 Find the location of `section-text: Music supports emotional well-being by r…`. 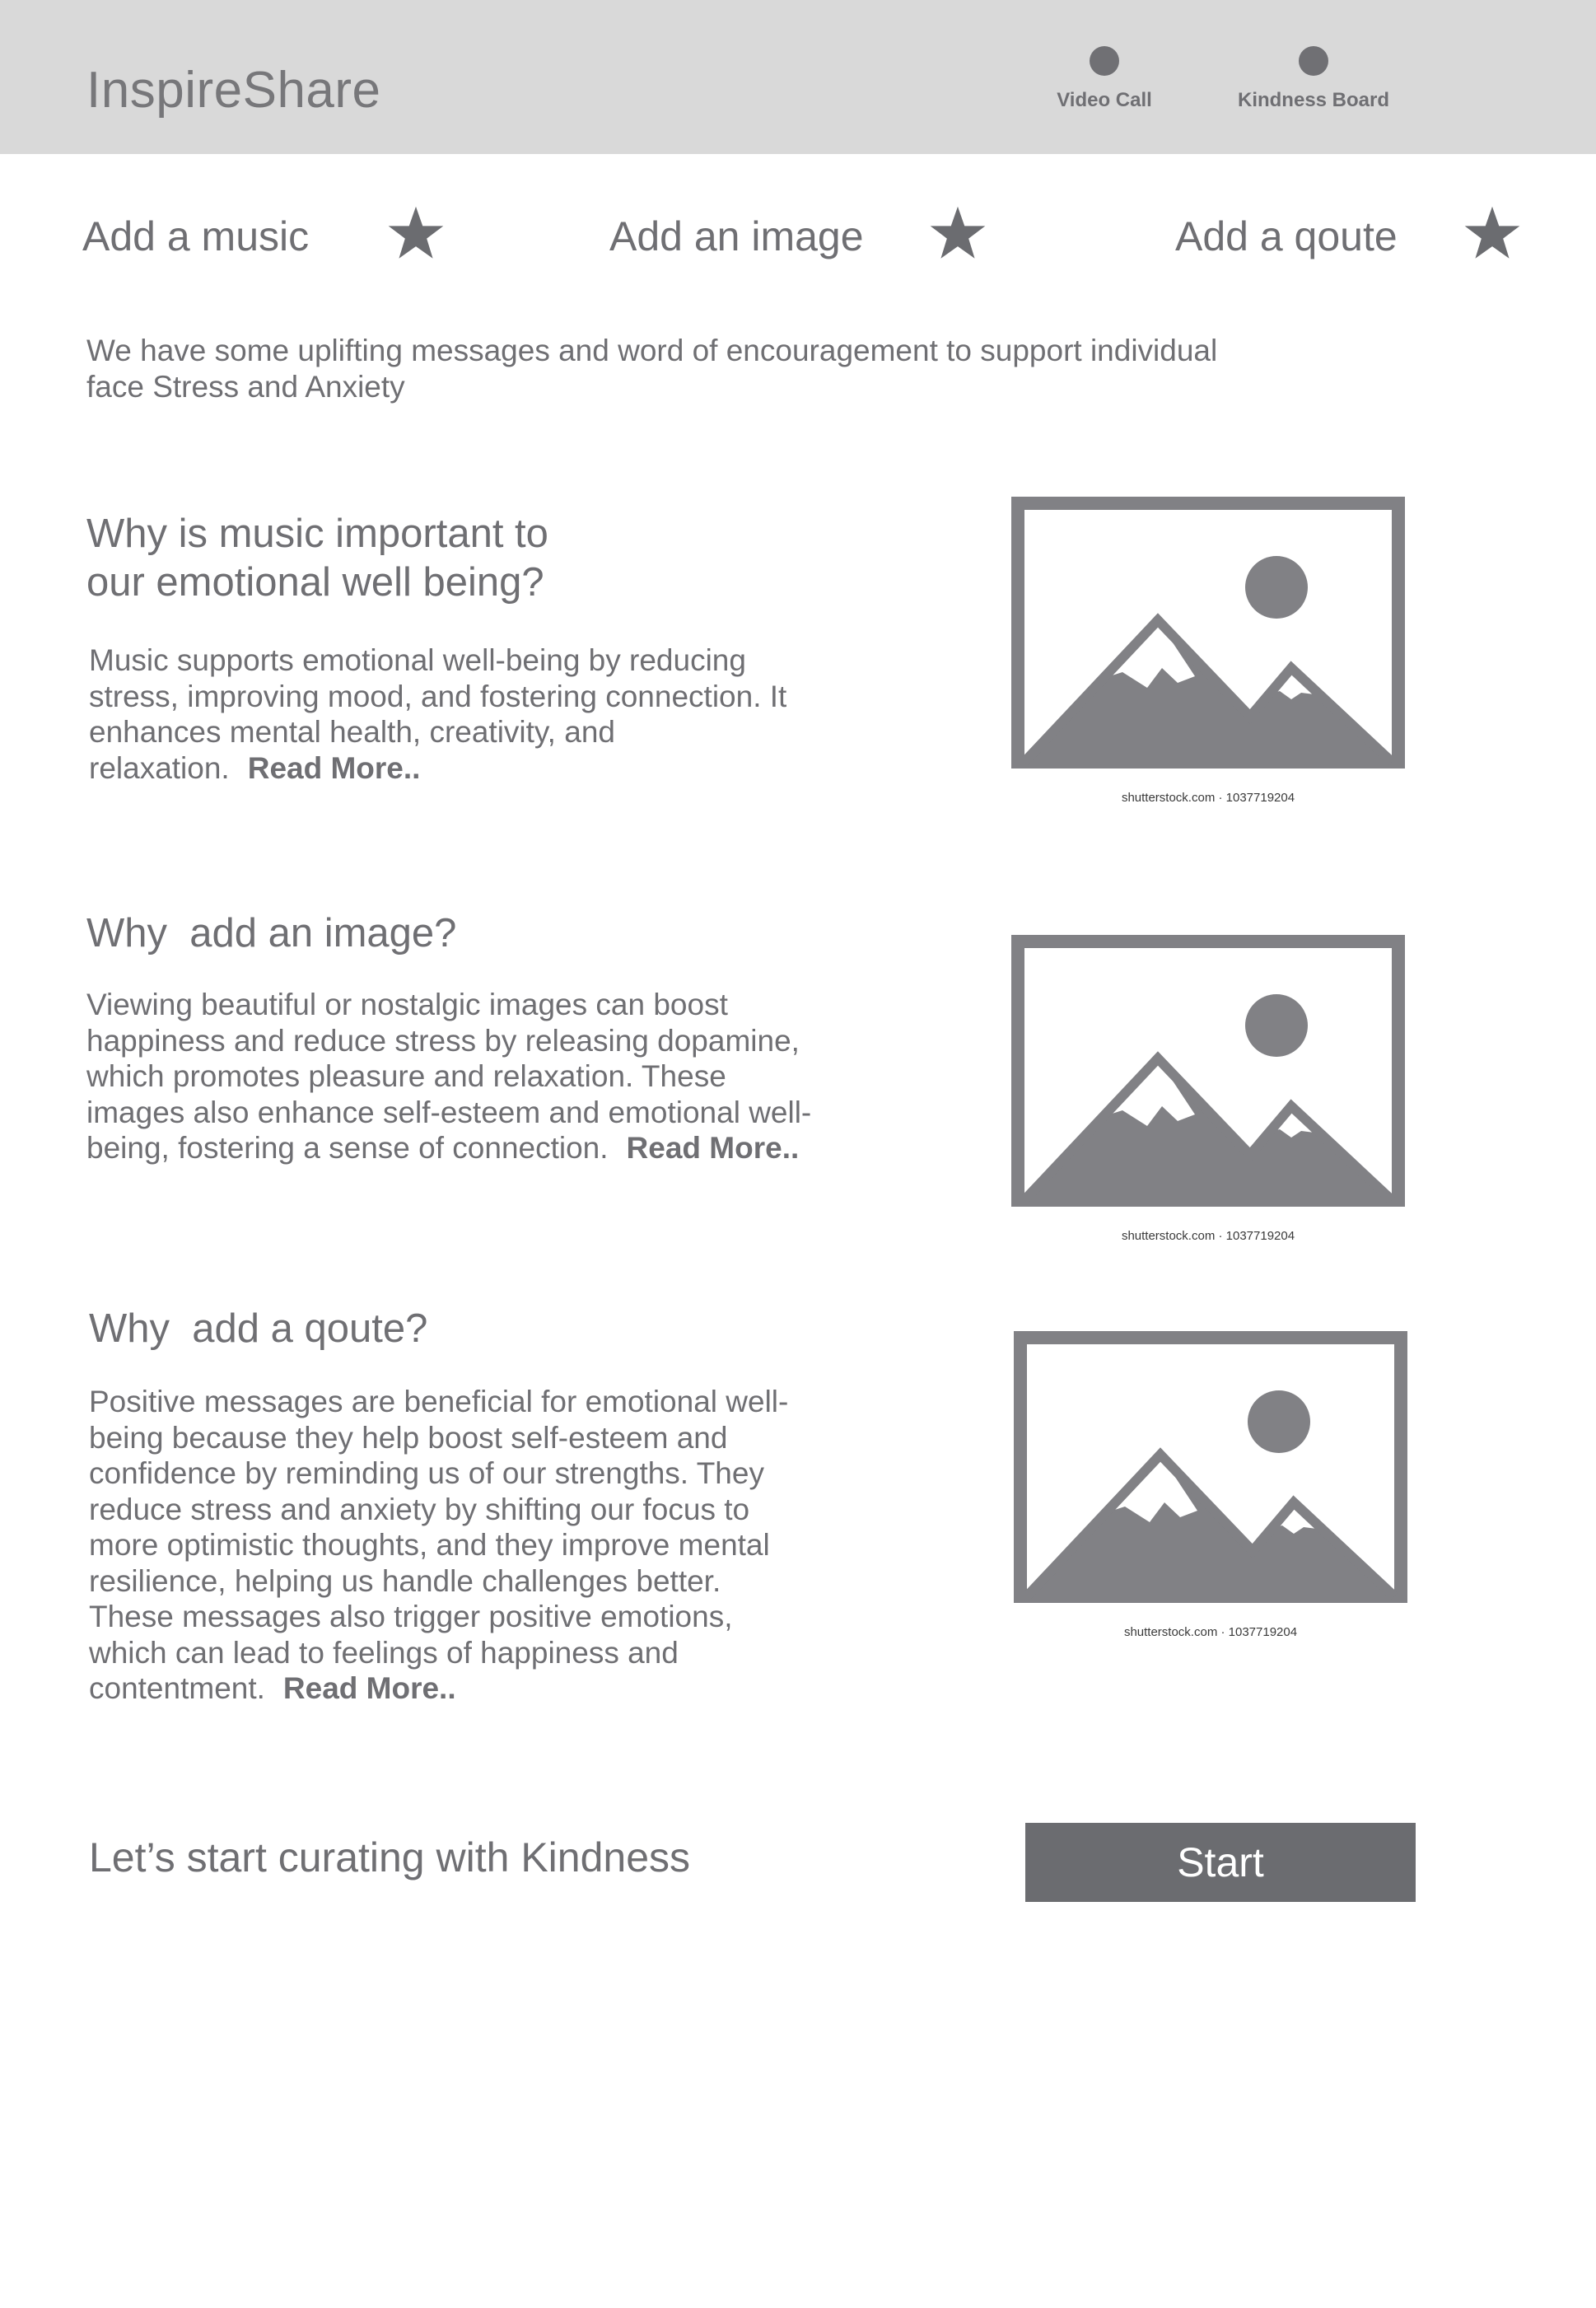

section-text: Music supports emotional well-being by r… is located at coordinates (438, 714).